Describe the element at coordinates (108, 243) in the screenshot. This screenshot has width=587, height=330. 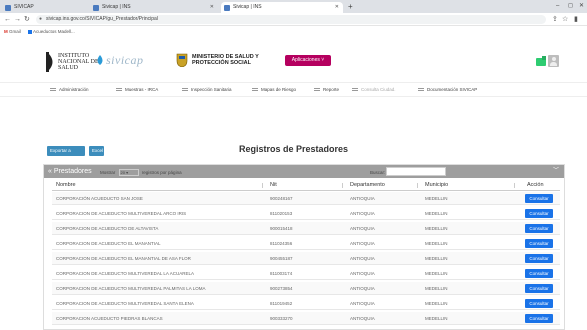
I see `cell-nombre: CORPORACION DE ACUEDUCTO EL MANANTIAL` at that location.